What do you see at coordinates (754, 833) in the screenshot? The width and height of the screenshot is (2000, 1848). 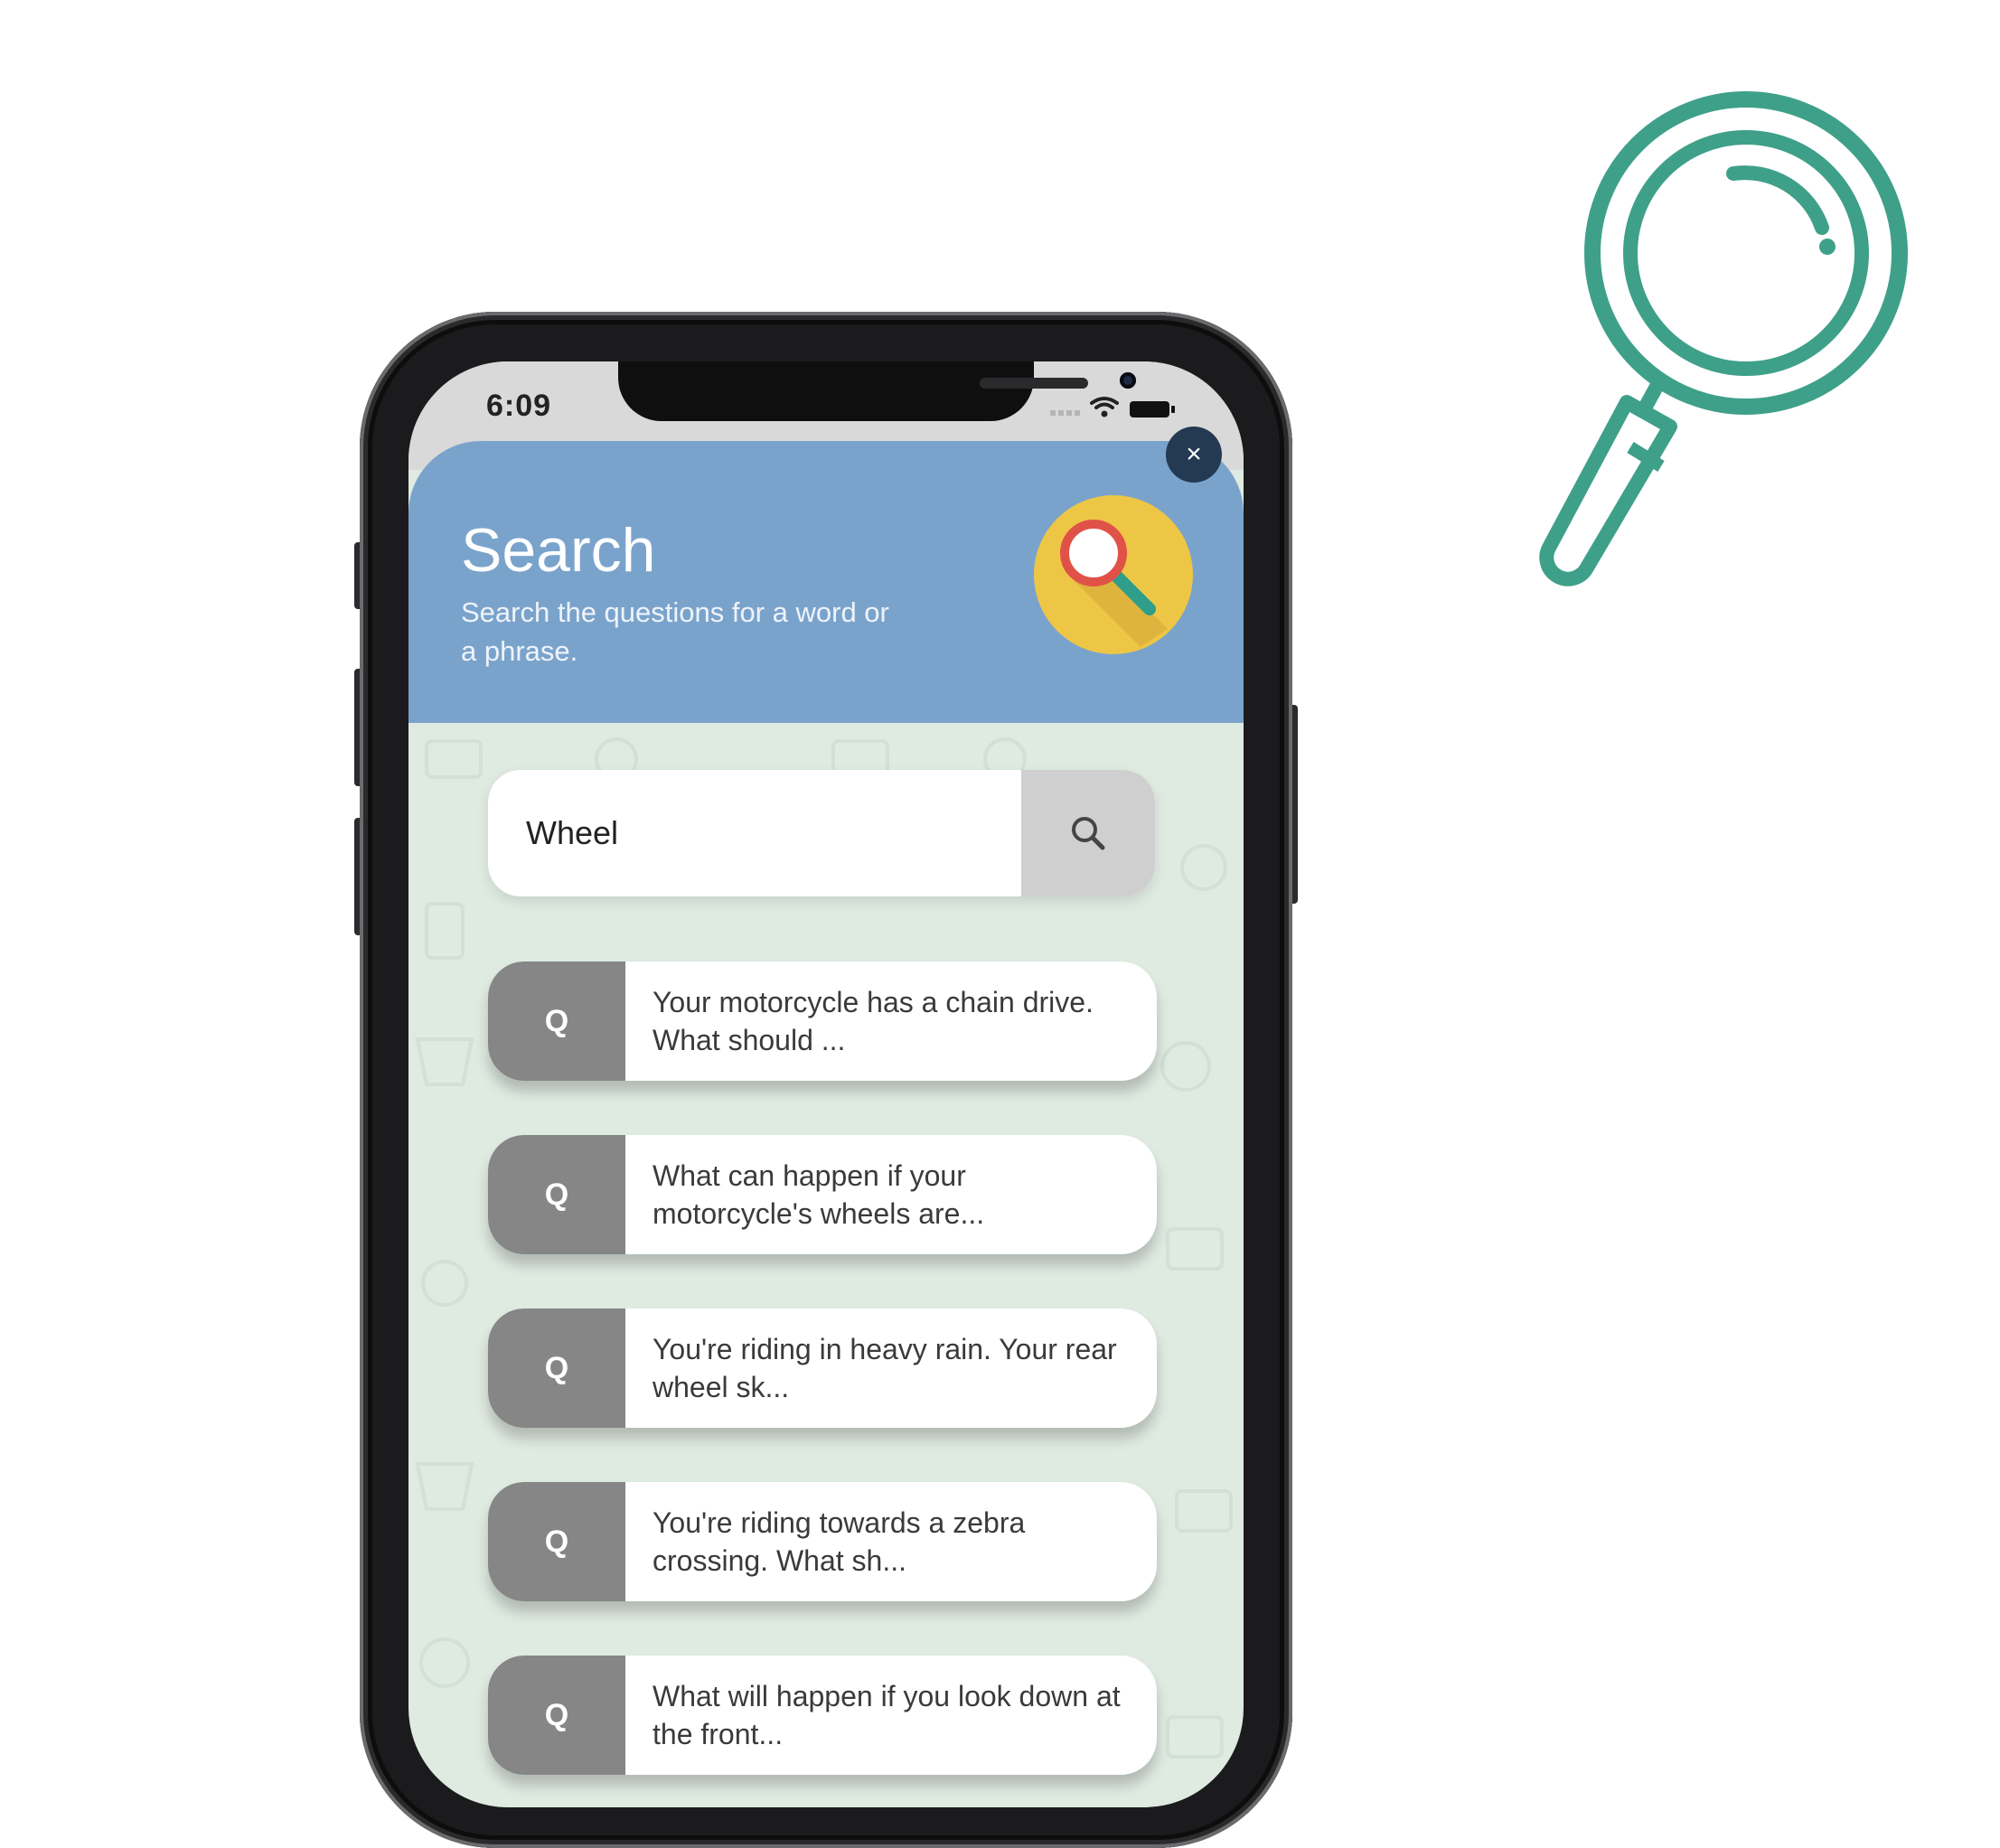 I see `search-input` at bounding box center [754, 833].